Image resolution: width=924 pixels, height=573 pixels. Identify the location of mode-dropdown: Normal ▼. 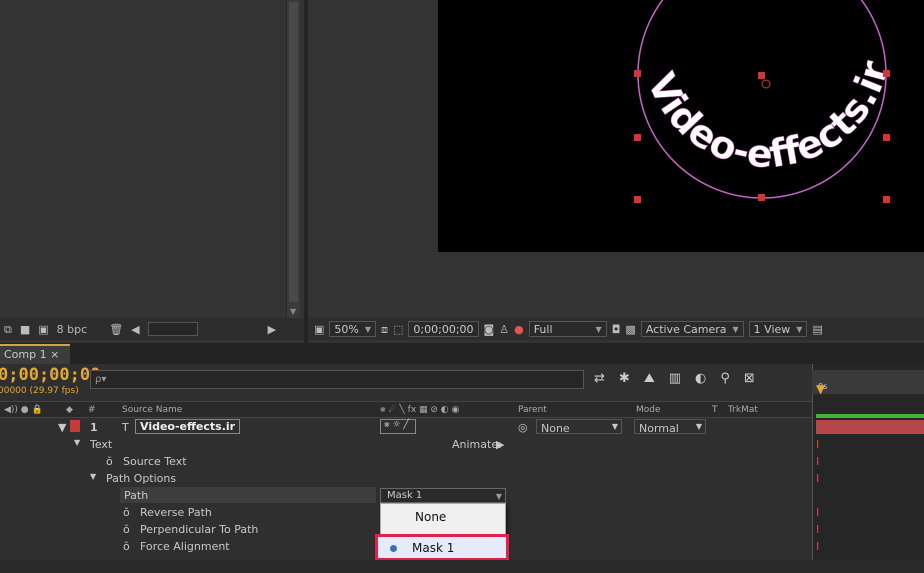
(670, 427).